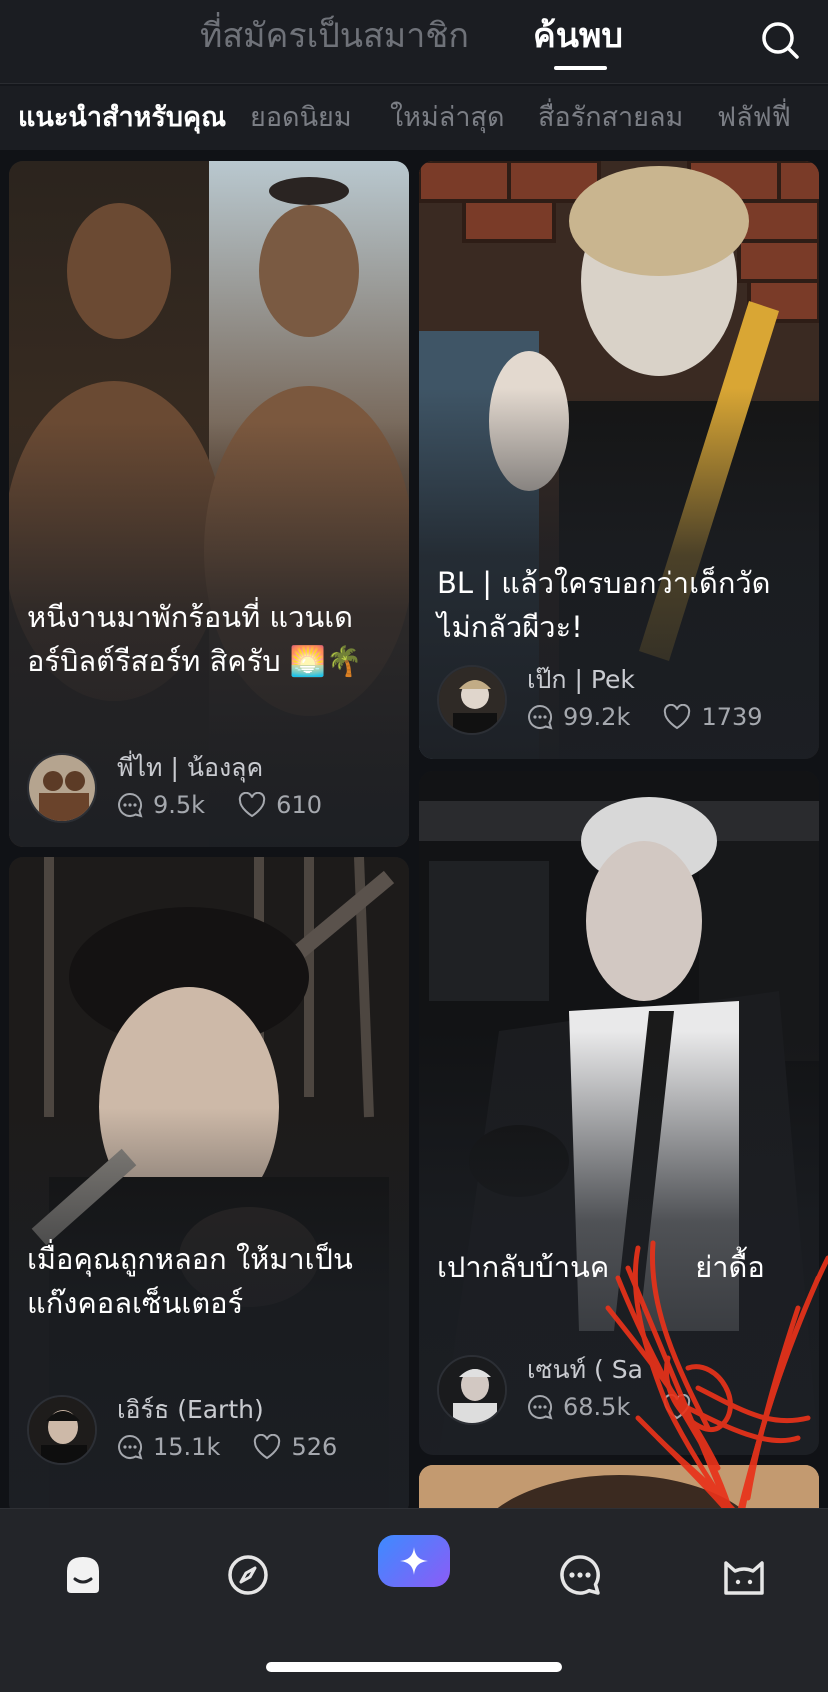 The height and width of the screenshot is (1692, 828). I want to click on category-fluffy: ฟลัฟฟี่, so click(754, 118).